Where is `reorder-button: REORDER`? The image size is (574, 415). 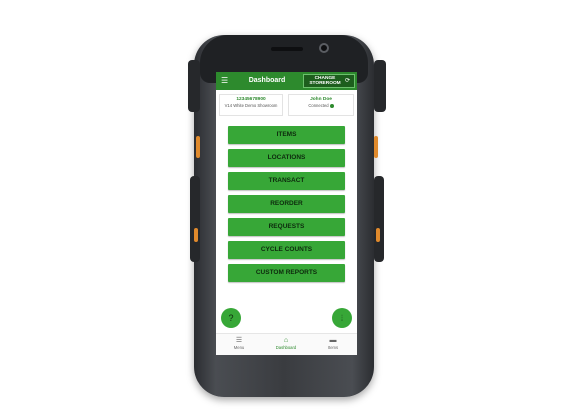 reorder-button: REORDER is located at coordinates (286, 204).